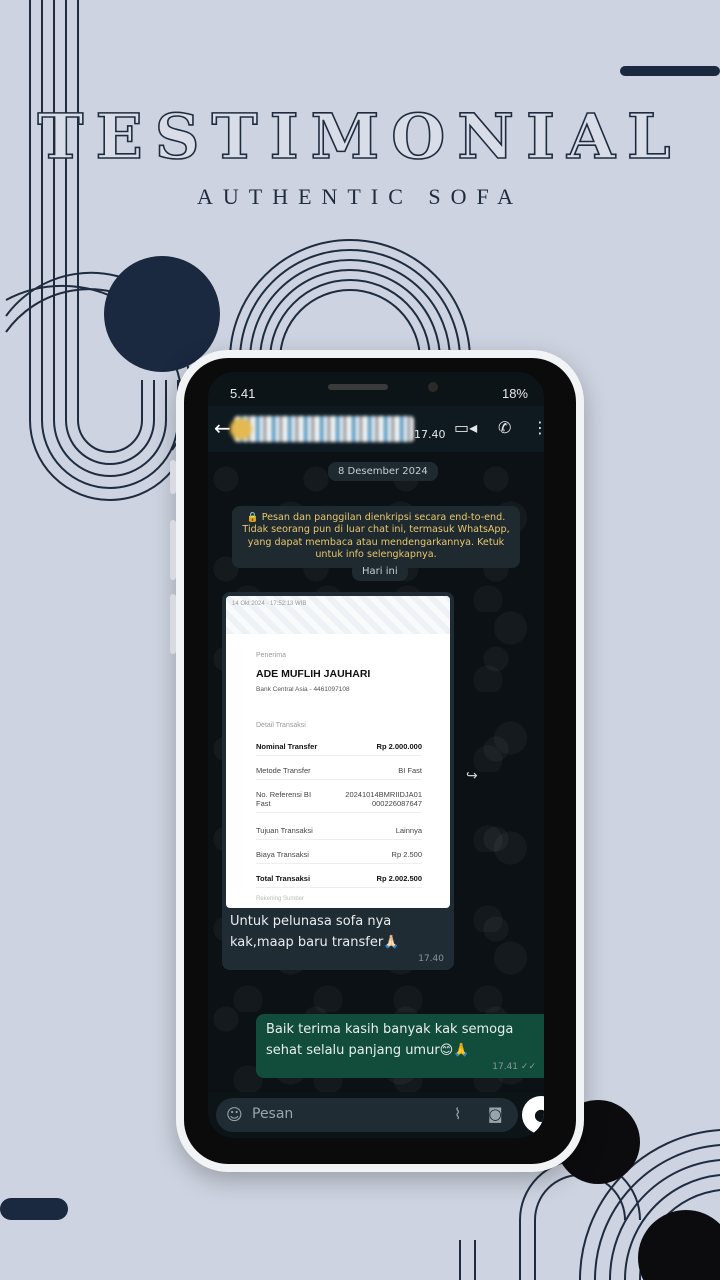 The width and height of the screenshot is (720, 1280). What do you see at coordinates (431, 958) in the screenshot?
I see `message-time: 17.40` at bounding box center [431, 958].